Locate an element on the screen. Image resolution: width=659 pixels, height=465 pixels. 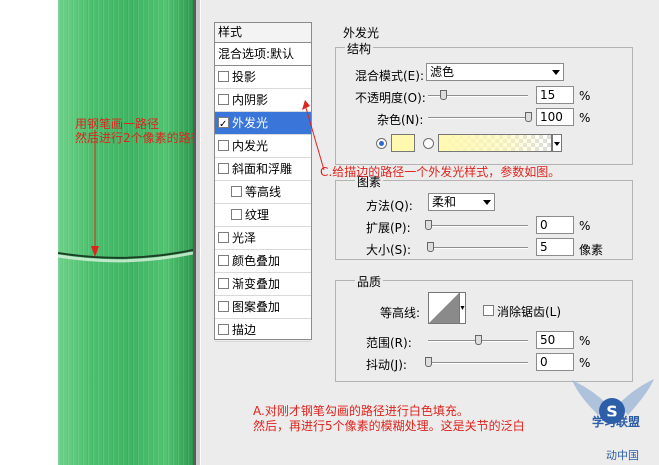
range-unit: % is located at coordinates (585, 341).